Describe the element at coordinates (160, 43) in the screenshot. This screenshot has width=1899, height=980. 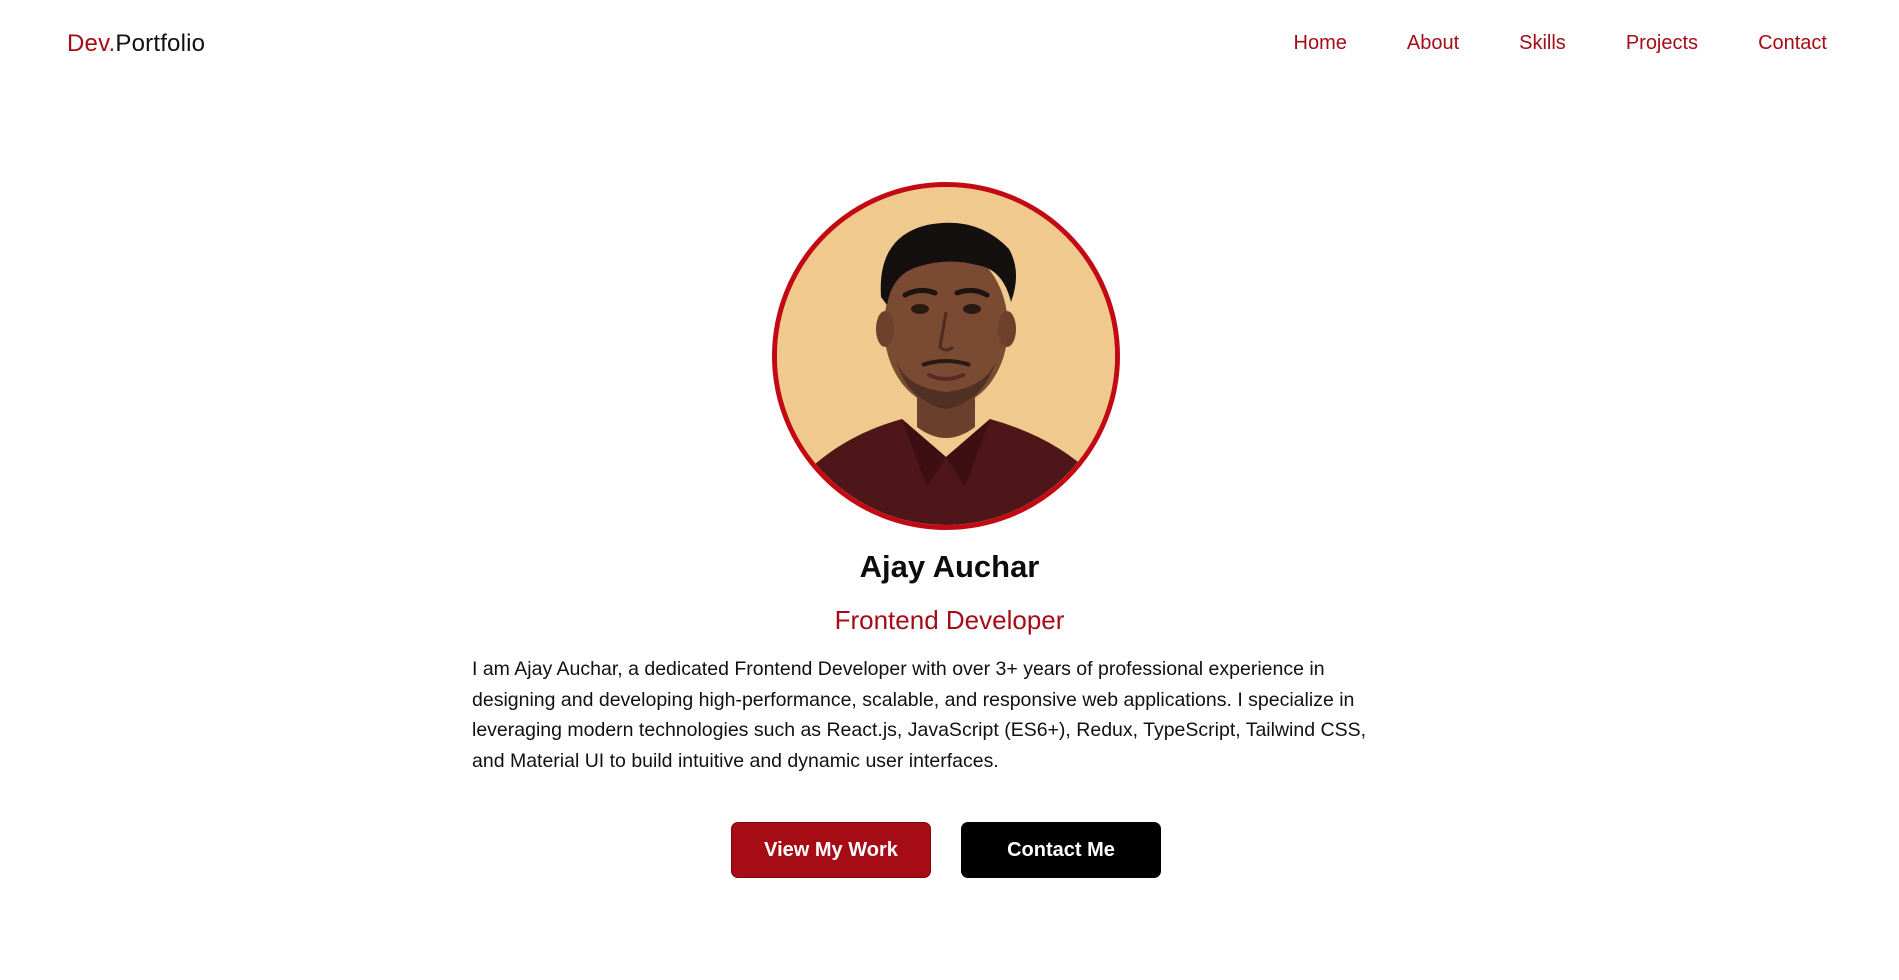
I see `logo-rest-text: Portfolio` at that location.